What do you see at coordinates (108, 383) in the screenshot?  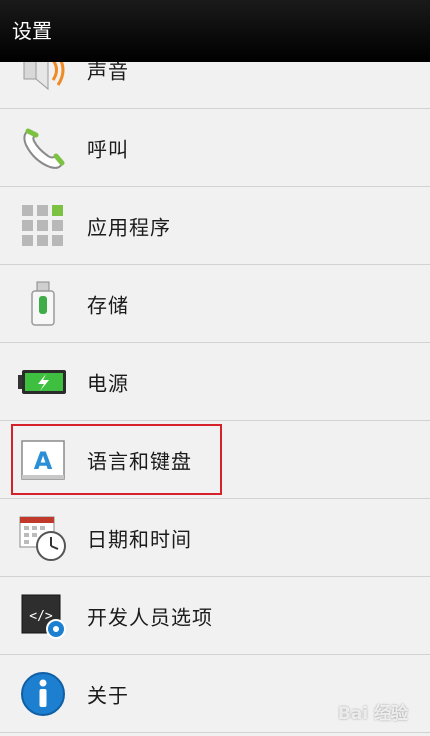 I see `settings-item-label: 电源` at bounding box center [108, 383].